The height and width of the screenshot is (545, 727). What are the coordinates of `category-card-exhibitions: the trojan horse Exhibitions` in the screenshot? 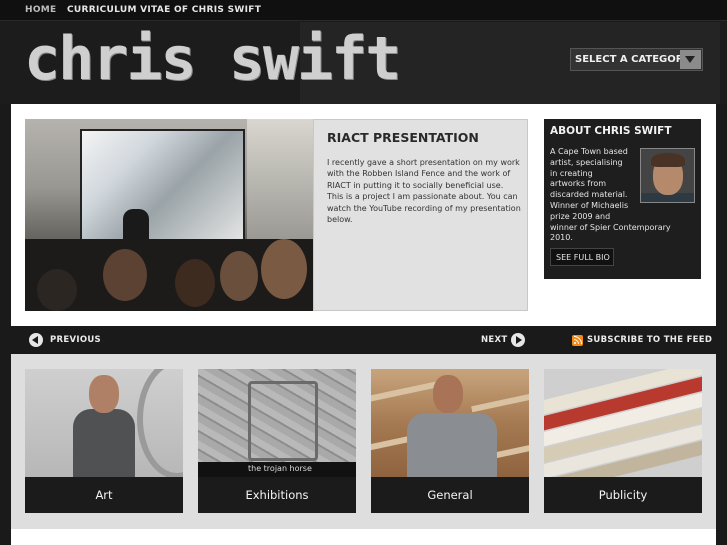 It's located at (277, 441).